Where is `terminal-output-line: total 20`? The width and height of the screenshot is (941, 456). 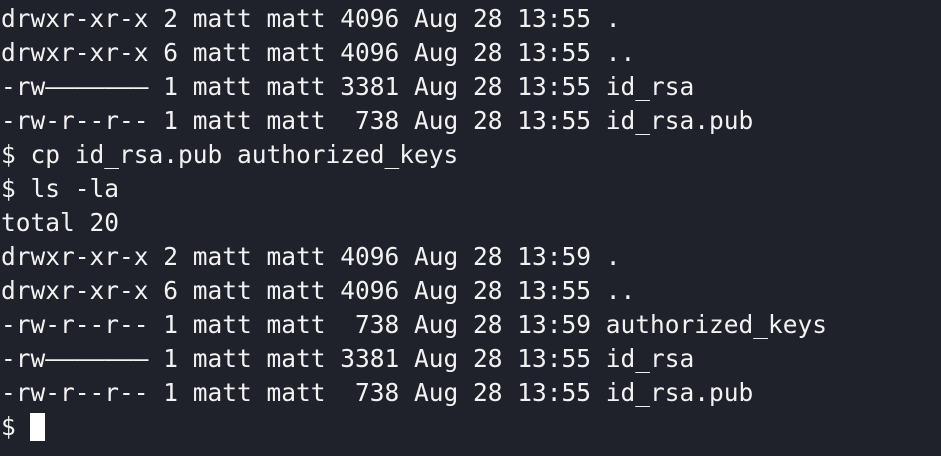
terminal-output-line: total 20 is located at coordinates (60, 222).